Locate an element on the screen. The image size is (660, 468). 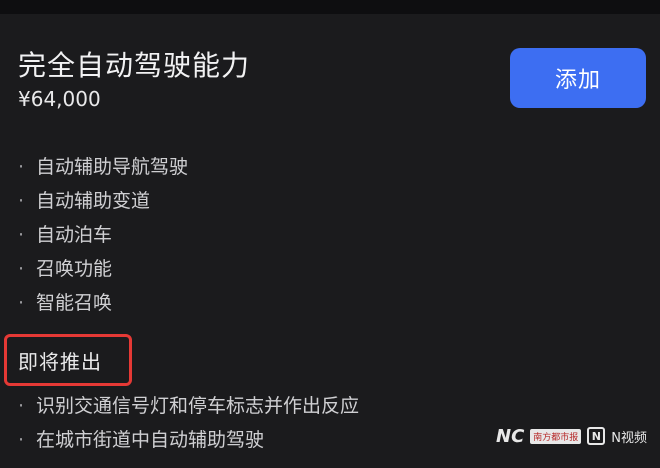
feature-label: 召唤功能 is located at coordinates (74, 269).